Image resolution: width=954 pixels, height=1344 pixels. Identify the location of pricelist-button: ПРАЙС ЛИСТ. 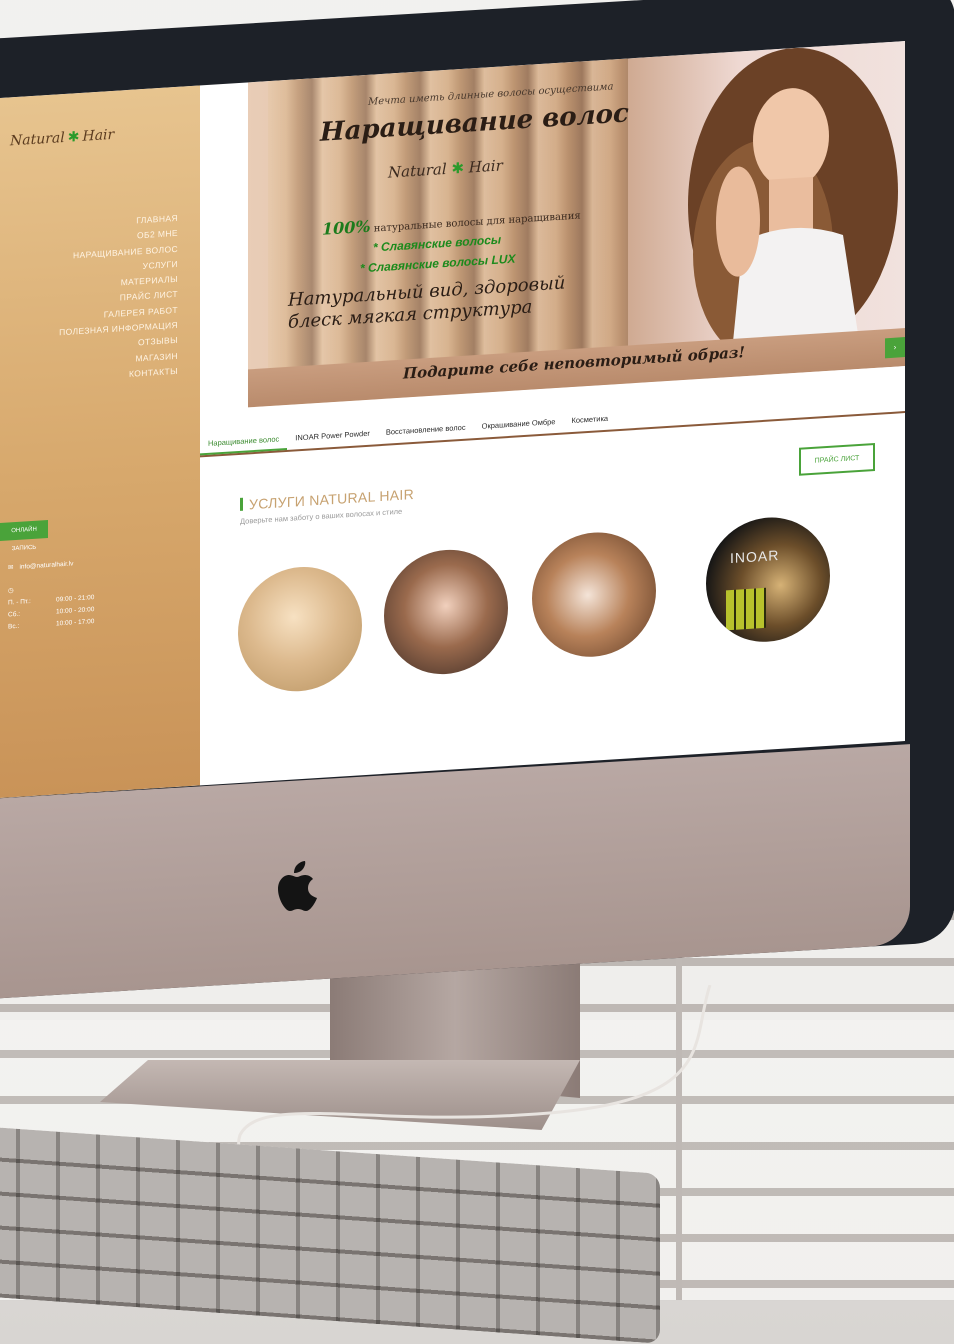
(837, 459).